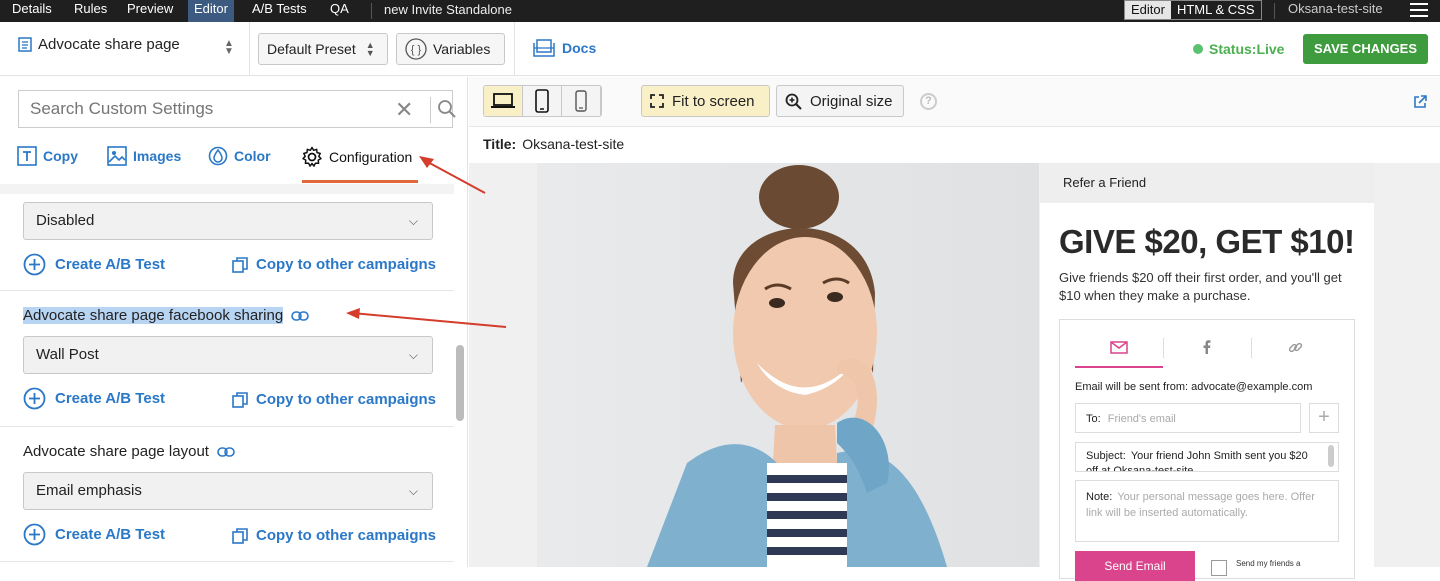 The width and height of the screenshot is (1440, 581). Describe the element at coordinates (1099, 497) in the screenshot. I see `note-label: Note:` at that location.